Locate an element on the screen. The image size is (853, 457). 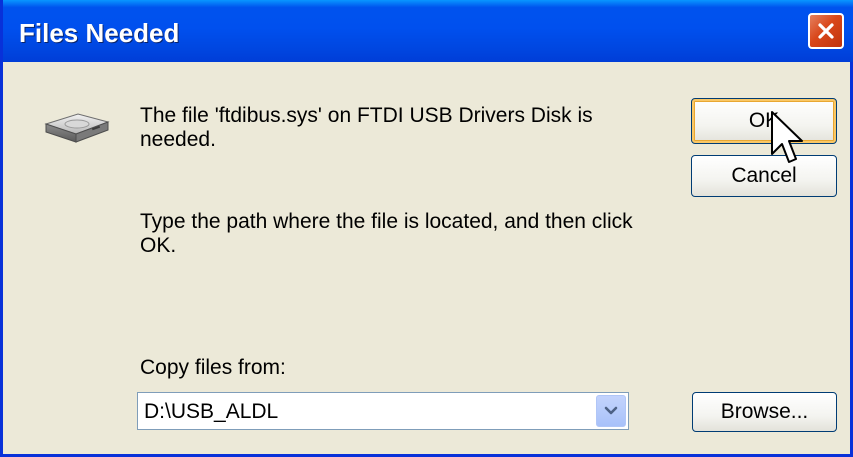
cancel-button: Cancel is located at coordinates (764, 176).